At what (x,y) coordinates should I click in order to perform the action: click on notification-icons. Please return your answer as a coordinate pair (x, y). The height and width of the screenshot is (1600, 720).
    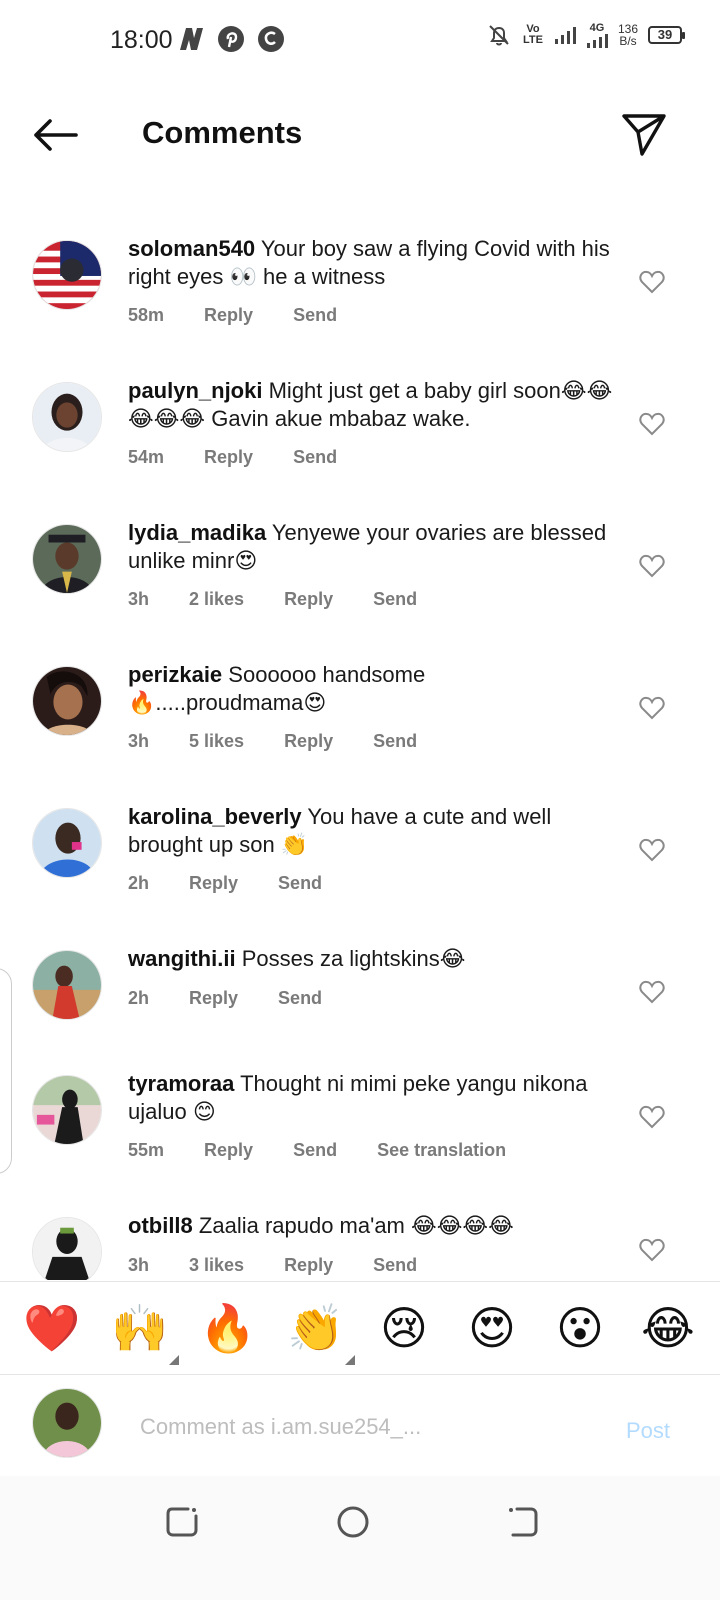
    Looking at the image, I should click on (231, 39).